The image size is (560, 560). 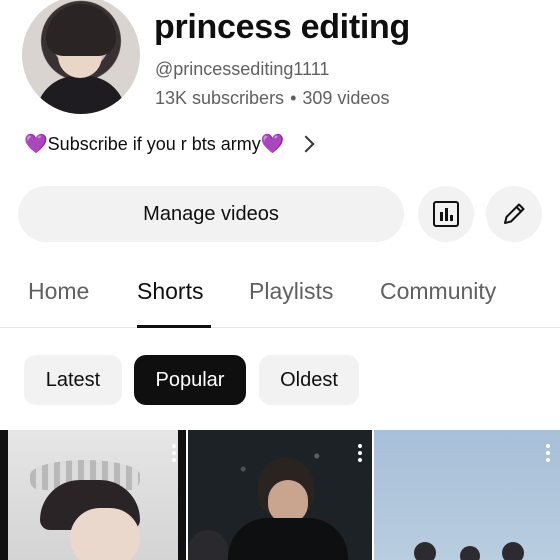 I want to click on tab-home: Home, so click(x=58, y=291).